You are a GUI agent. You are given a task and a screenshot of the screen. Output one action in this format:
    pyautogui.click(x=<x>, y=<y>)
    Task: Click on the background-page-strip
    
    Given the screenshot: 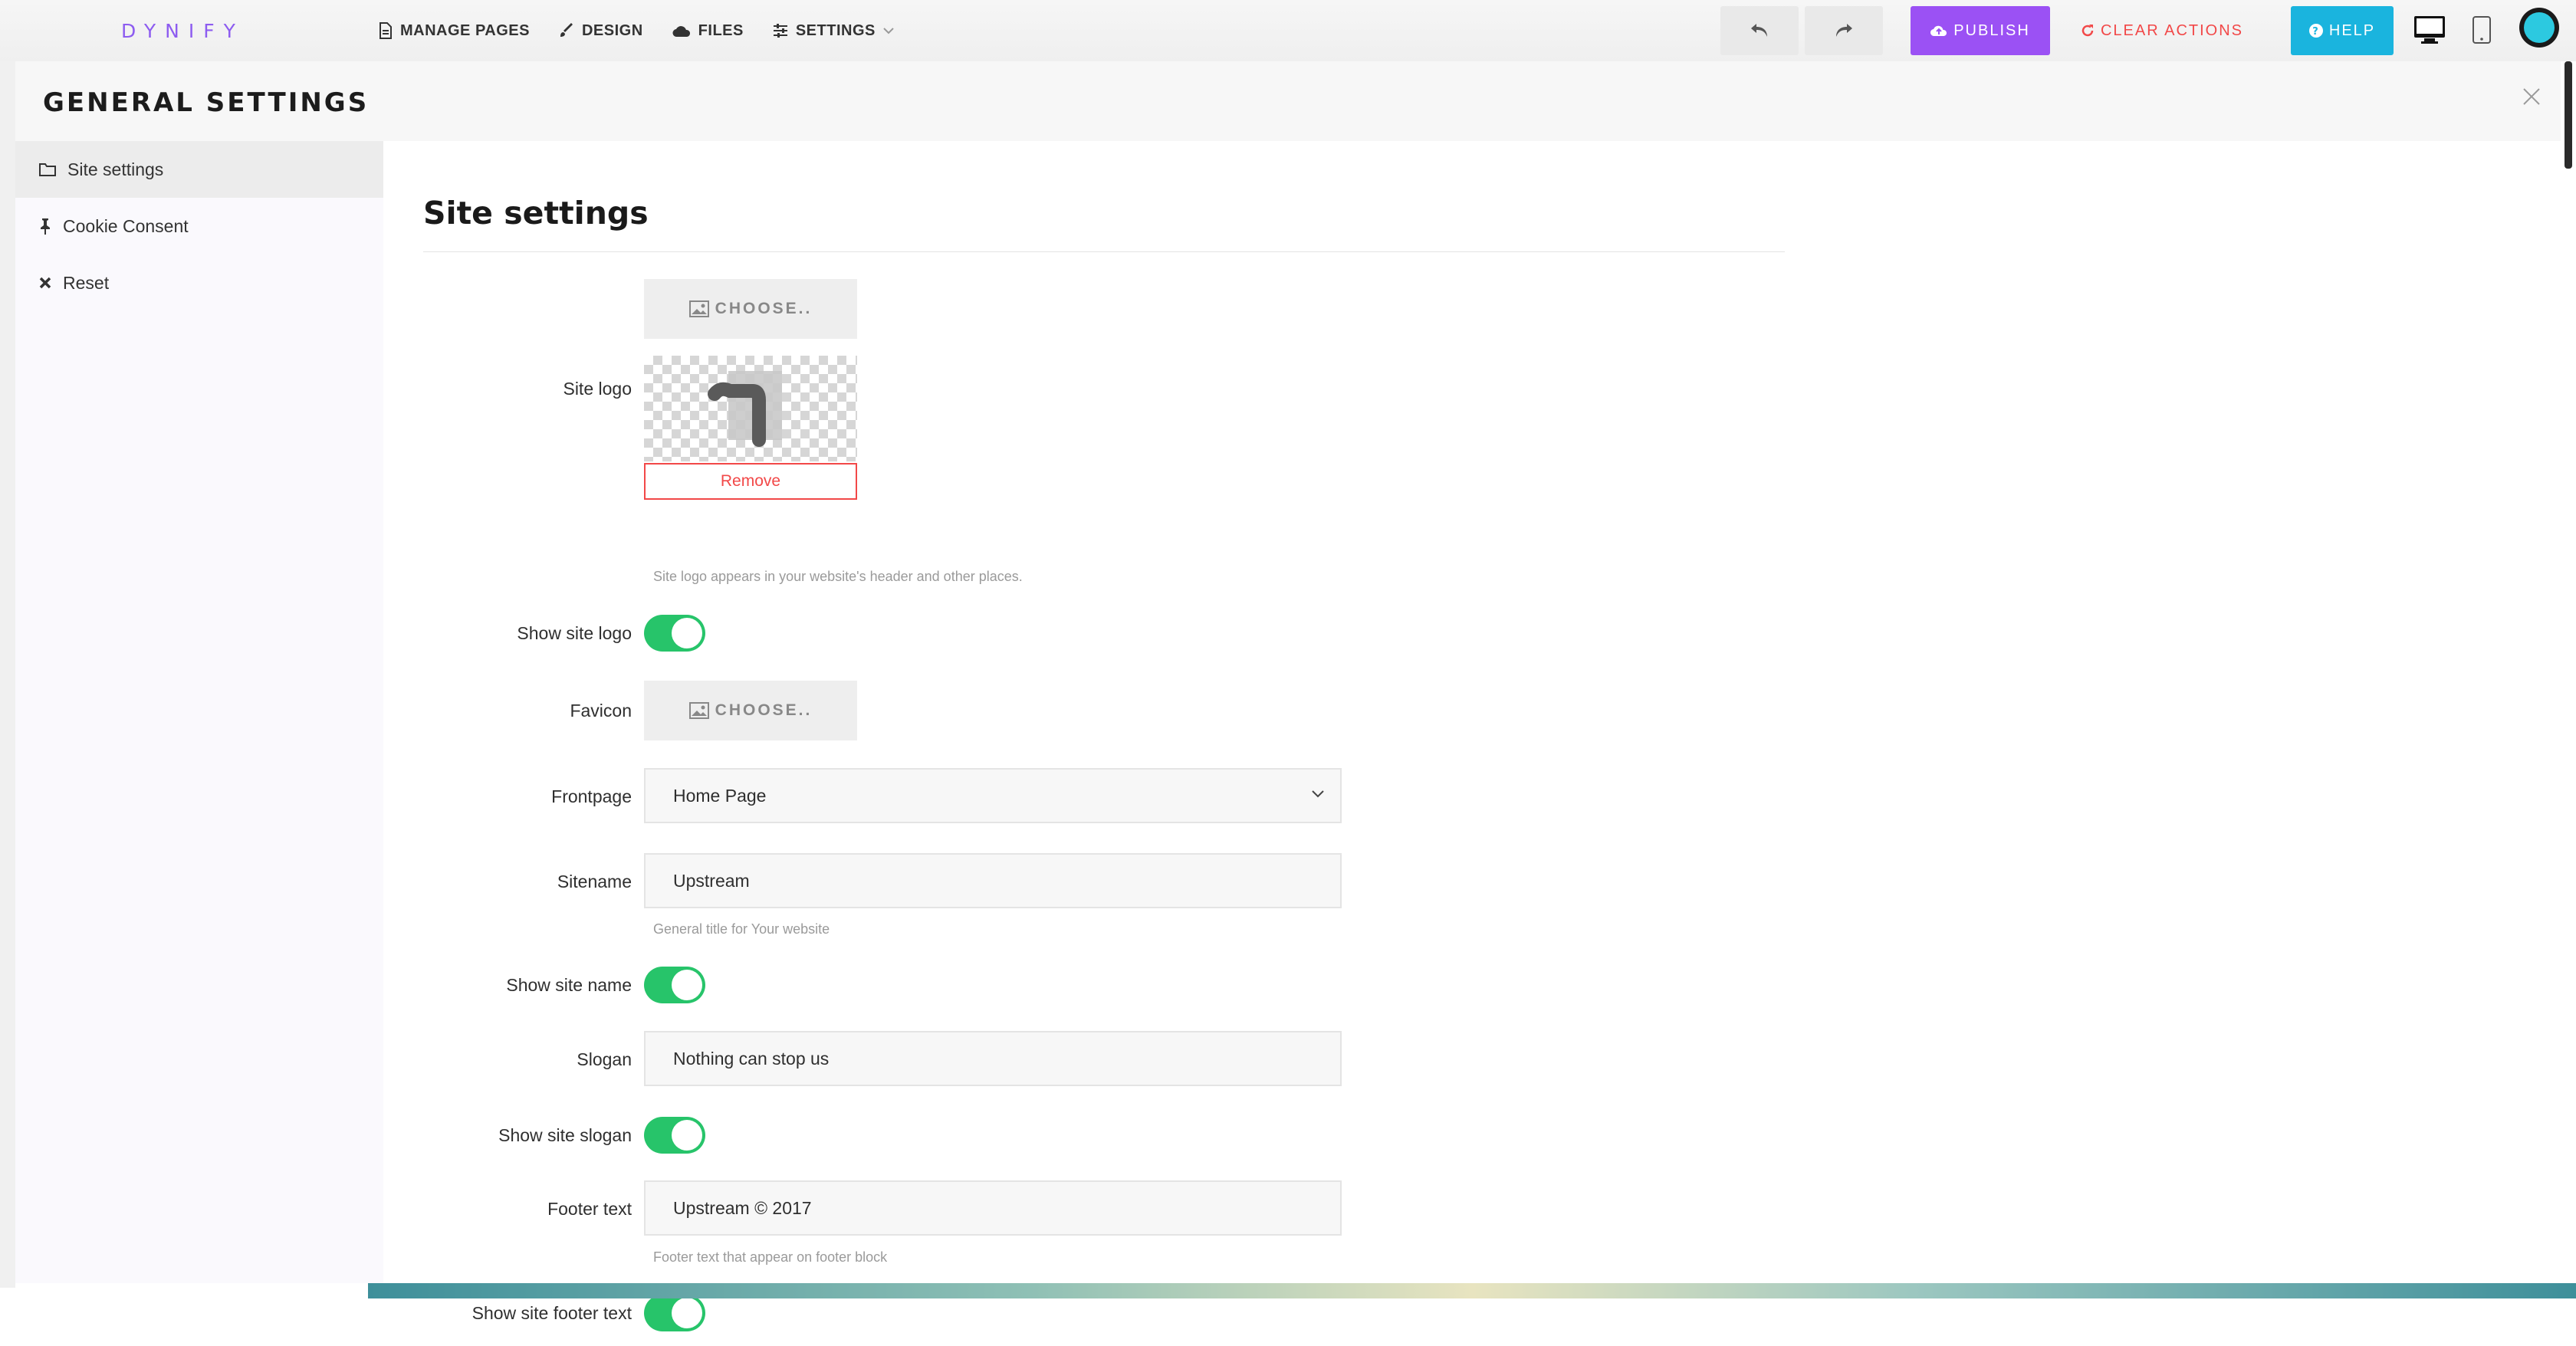 What is the action you would take?
    pyautogui.click(x=1472, y=1290)
    